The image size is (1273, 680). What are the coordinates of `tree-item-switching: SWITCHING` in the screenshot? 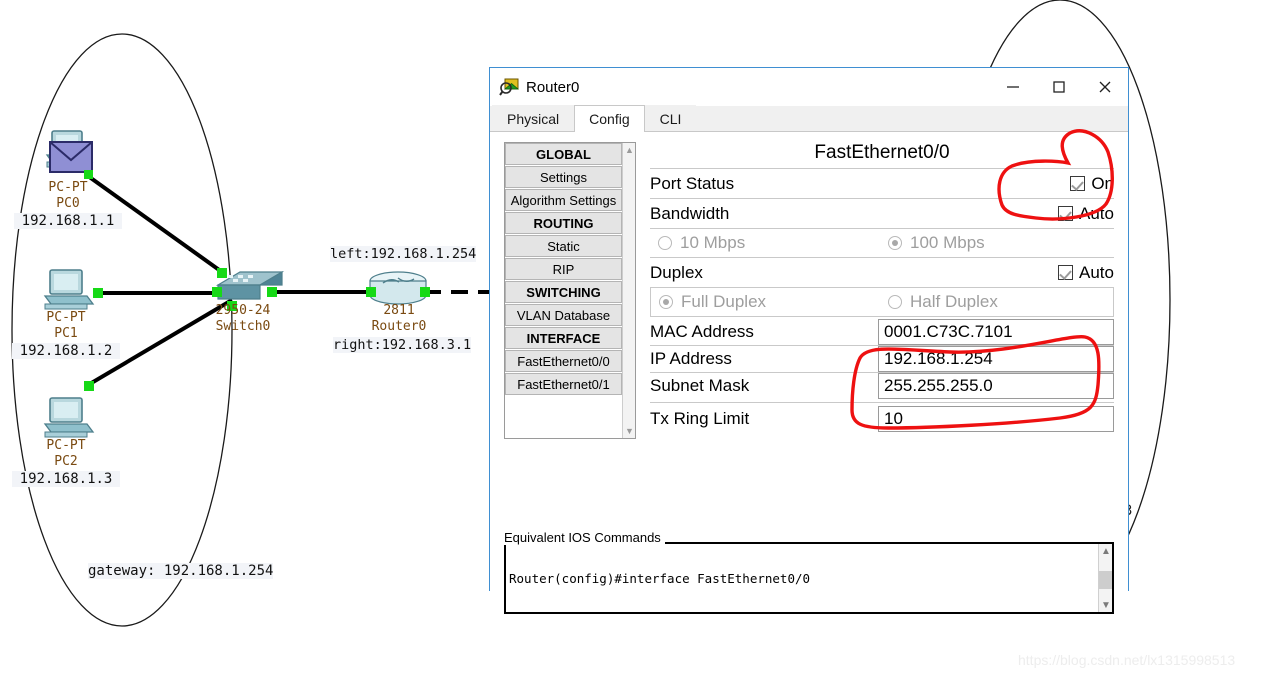 It's located at (563, 292).